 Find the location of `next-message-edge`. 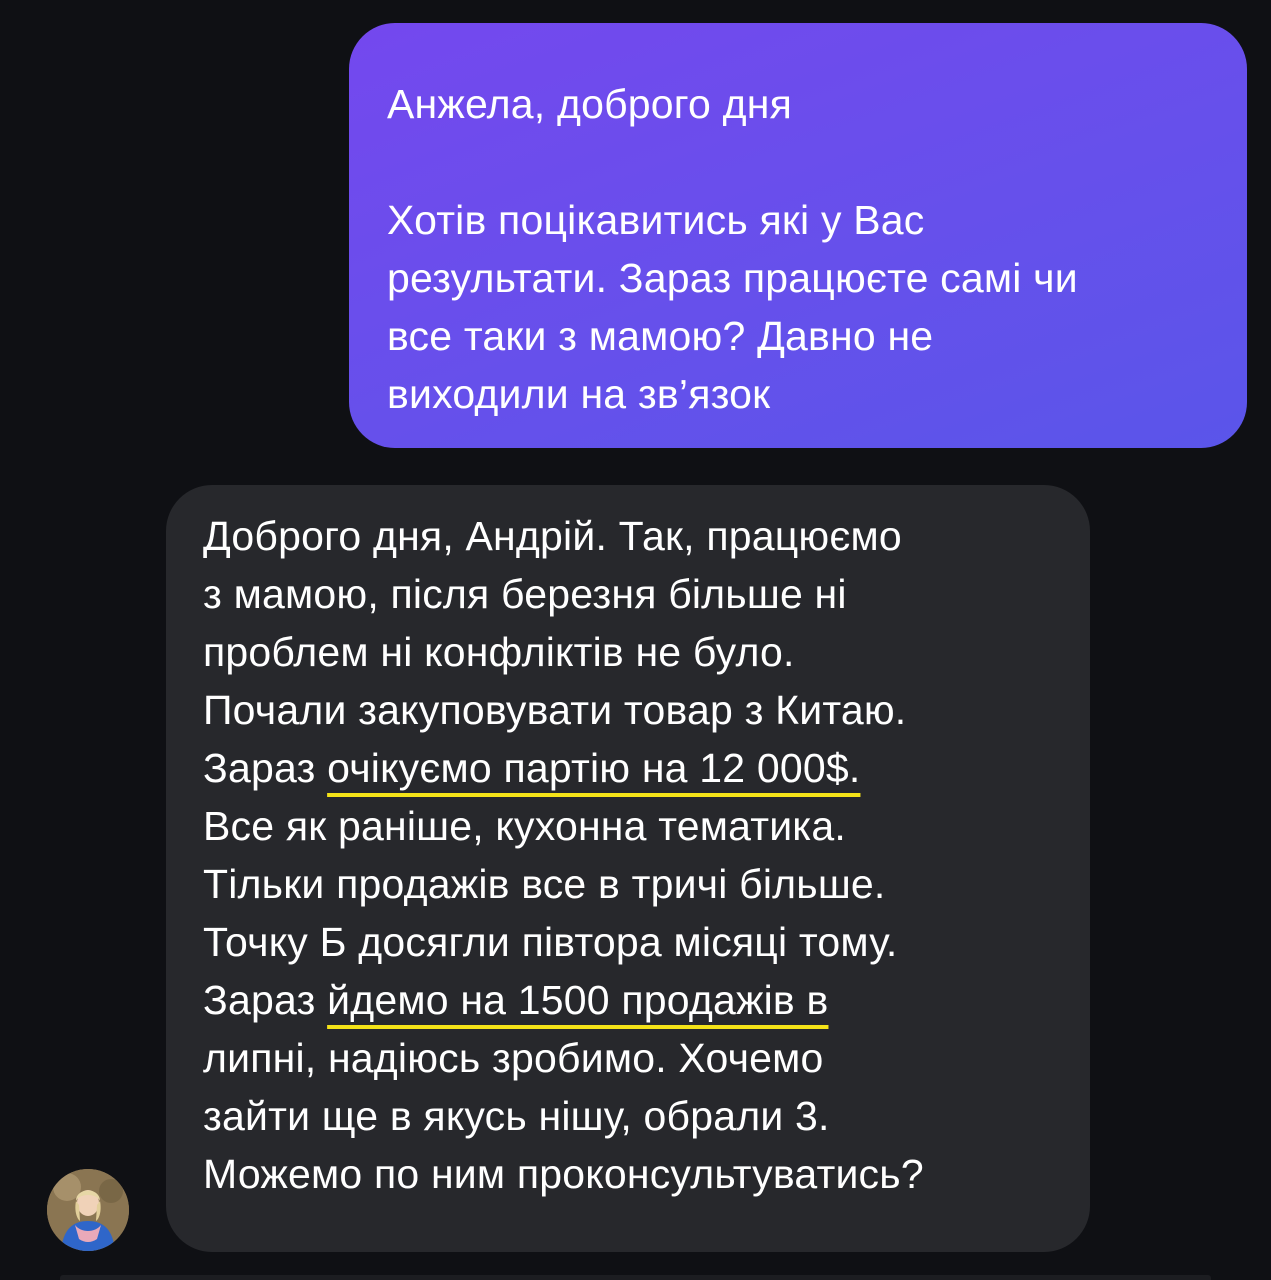

next-message-edge is located at coordinates (635, 1277).